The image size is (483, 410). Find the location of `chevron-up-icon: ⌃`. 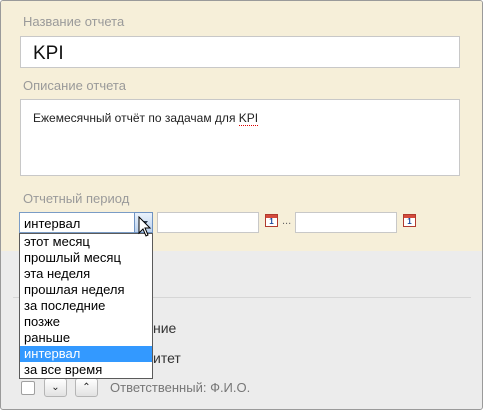

chevron-up-icon: ⌃ is located at coordinates (86, 387).